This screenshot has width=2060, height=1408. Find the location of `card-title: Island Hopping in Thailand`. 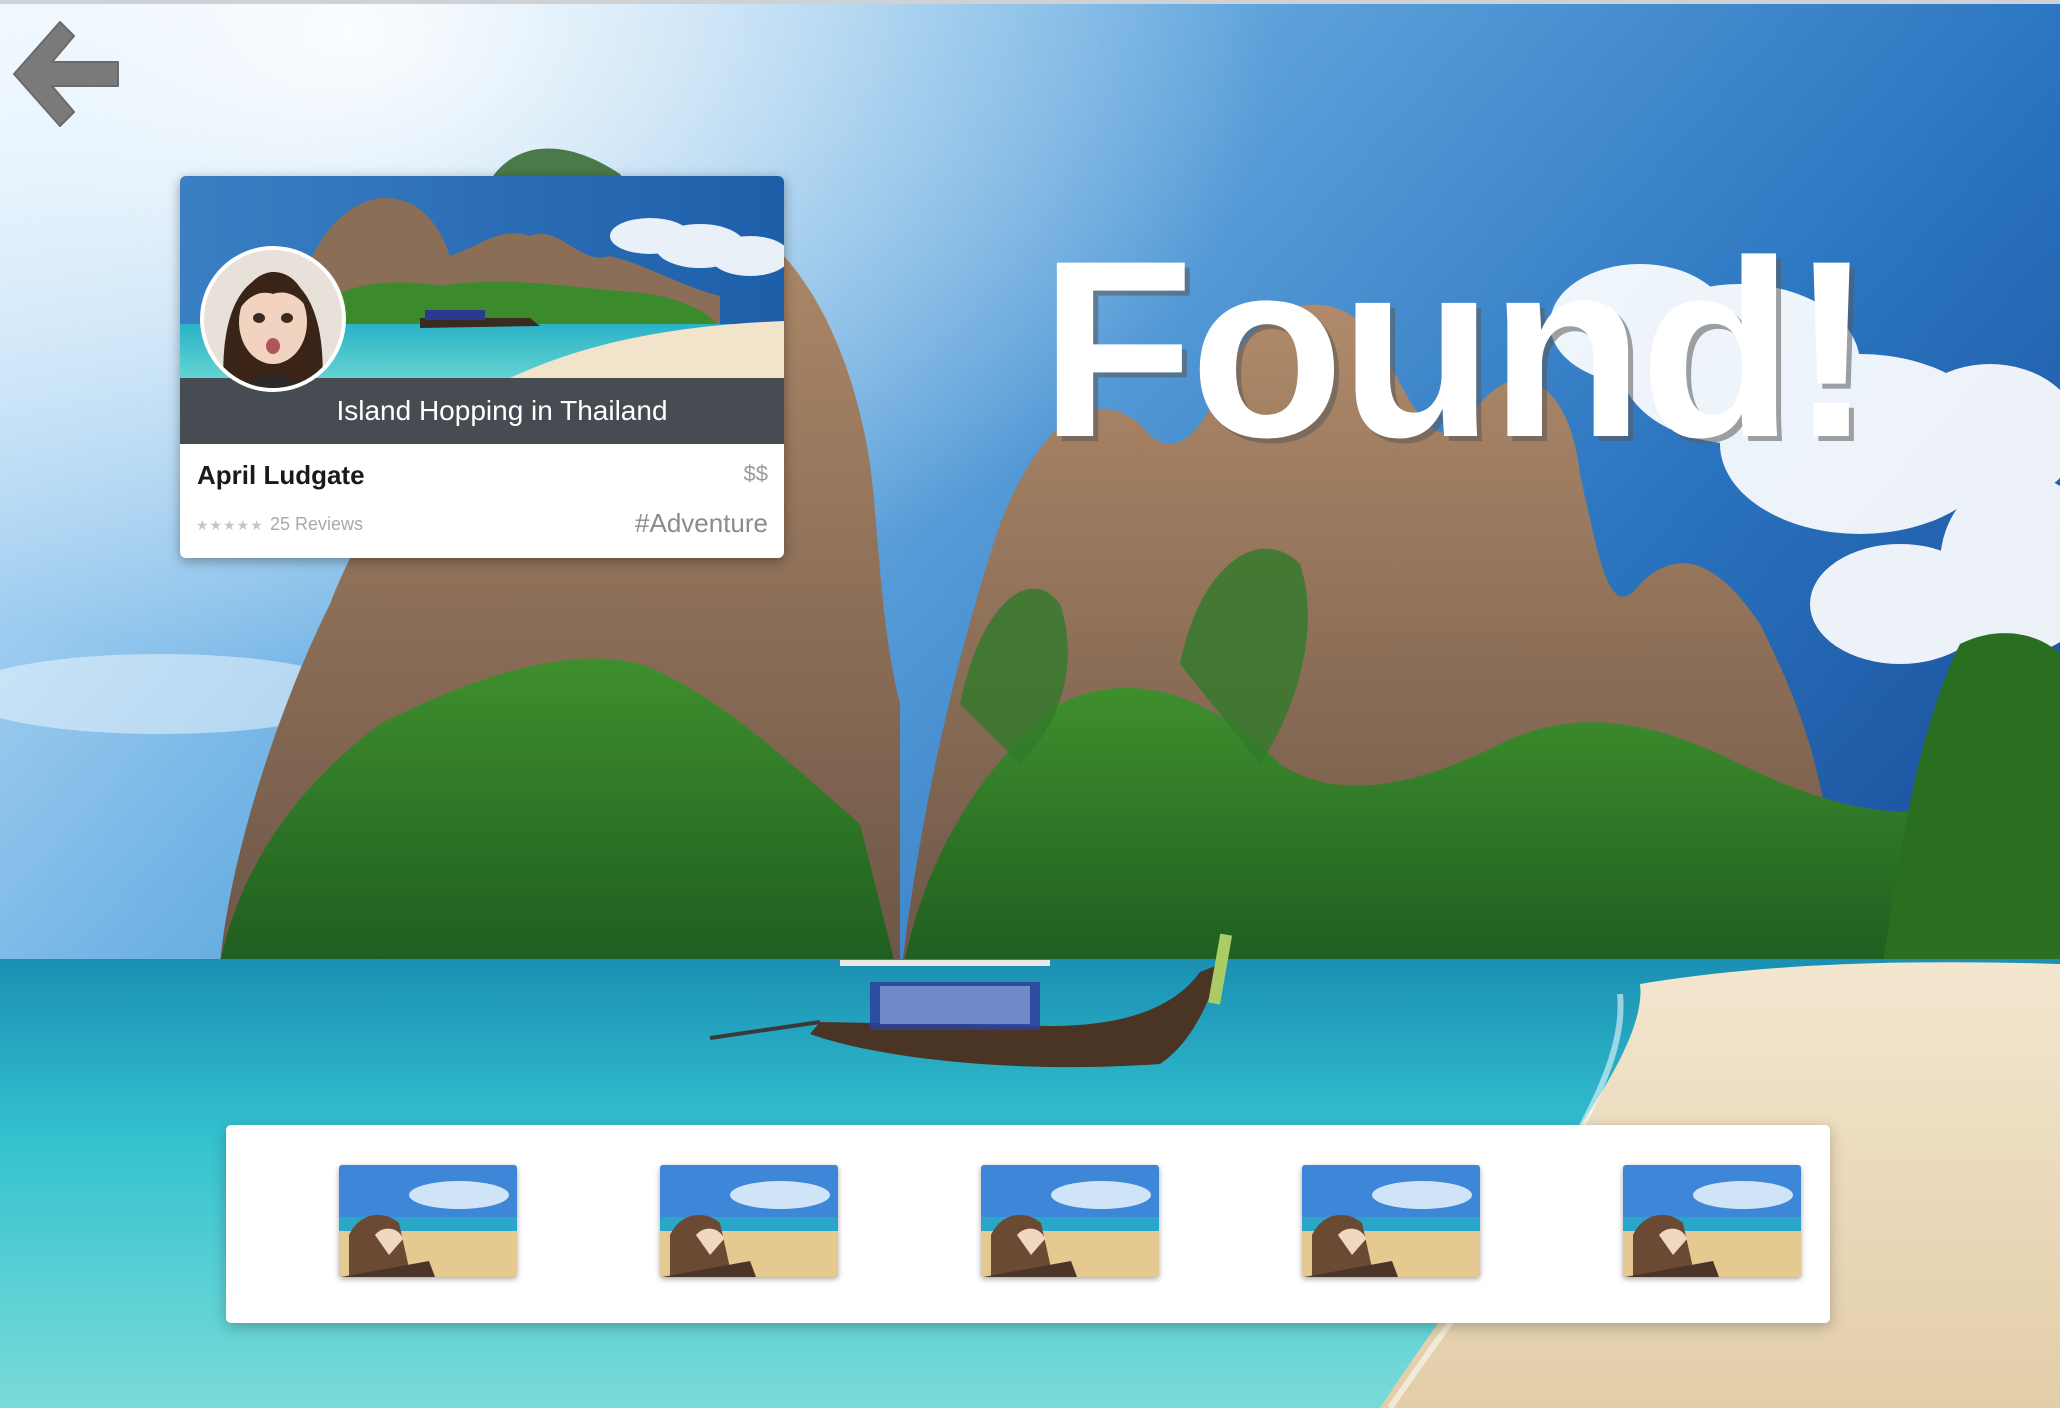

card-title: Island Hopping in Thailand is located at coordinates (502, 410).